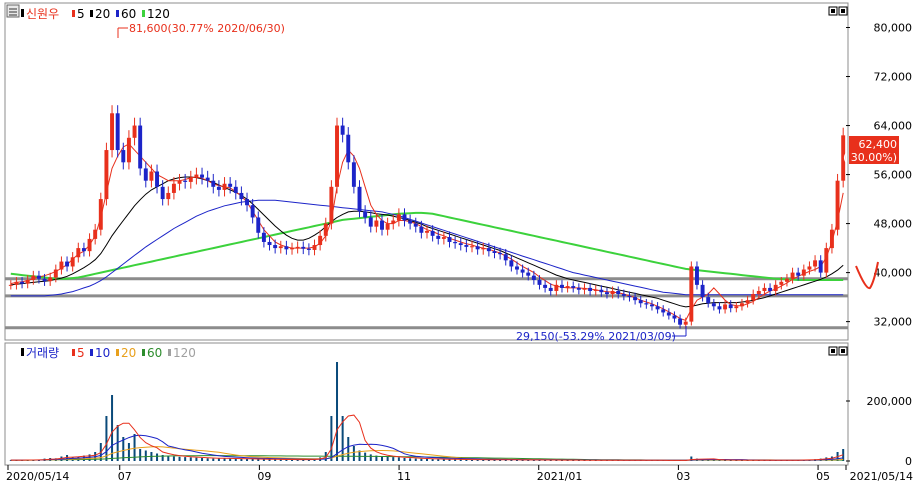 This screenshot has height=483, width=917. What do you see at coordinates (870, 157) in the screenshot?
I see `current-change-text: ( 30.00%)` at bounding box center [870, 157].